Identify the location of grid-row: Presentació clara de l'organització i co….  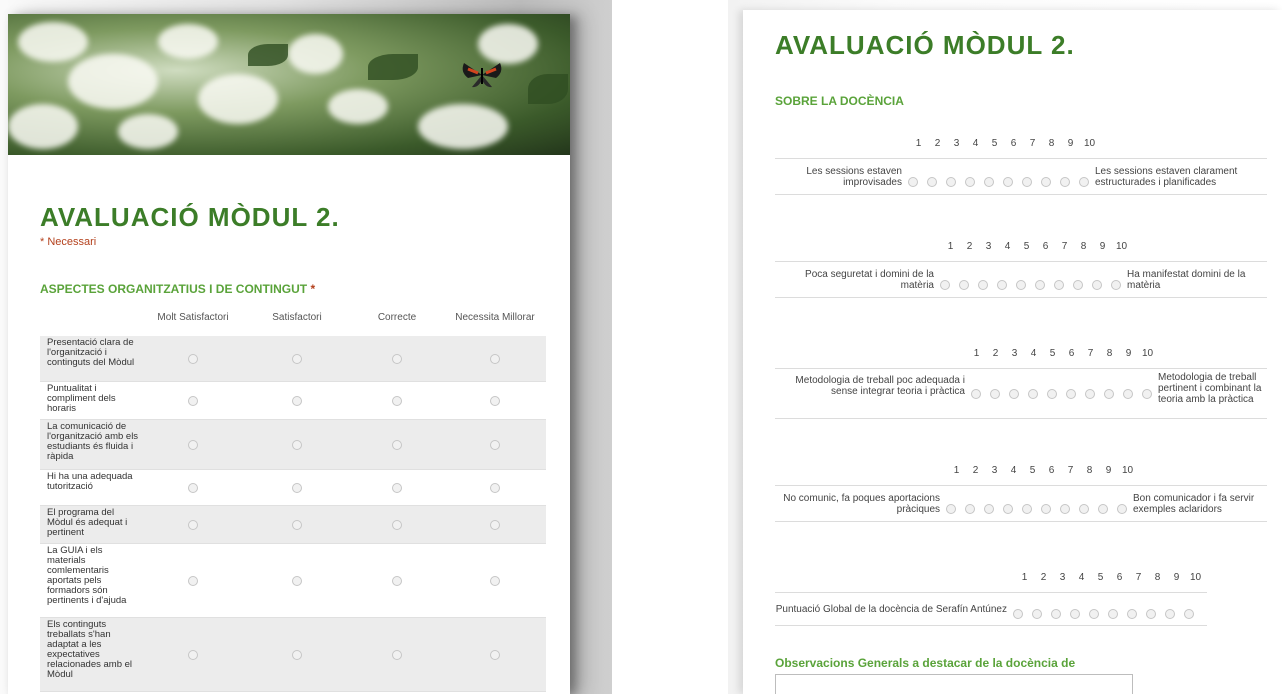
(293, 359).